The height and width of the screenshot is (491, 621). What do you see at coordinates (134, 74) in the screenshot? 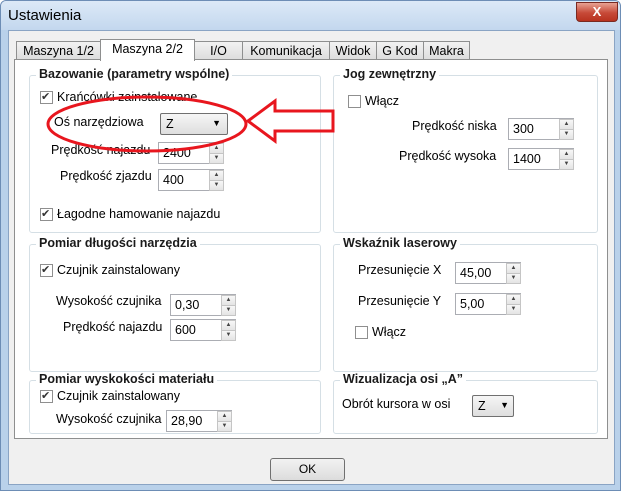
I see `homing-group-title: Bazowanie (parametry wspólne)` at bounding box center [134, 74].